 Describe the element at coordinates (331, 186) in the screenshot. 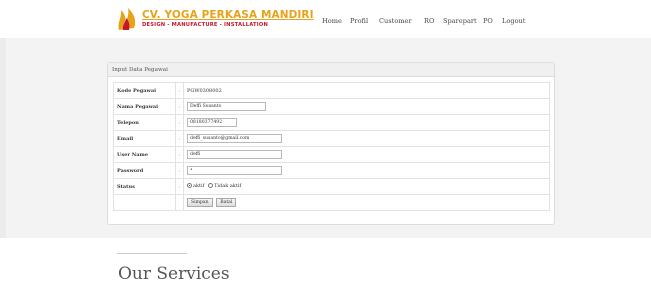

I see `table-row: Status : aktif Tidak aktif` at that location.